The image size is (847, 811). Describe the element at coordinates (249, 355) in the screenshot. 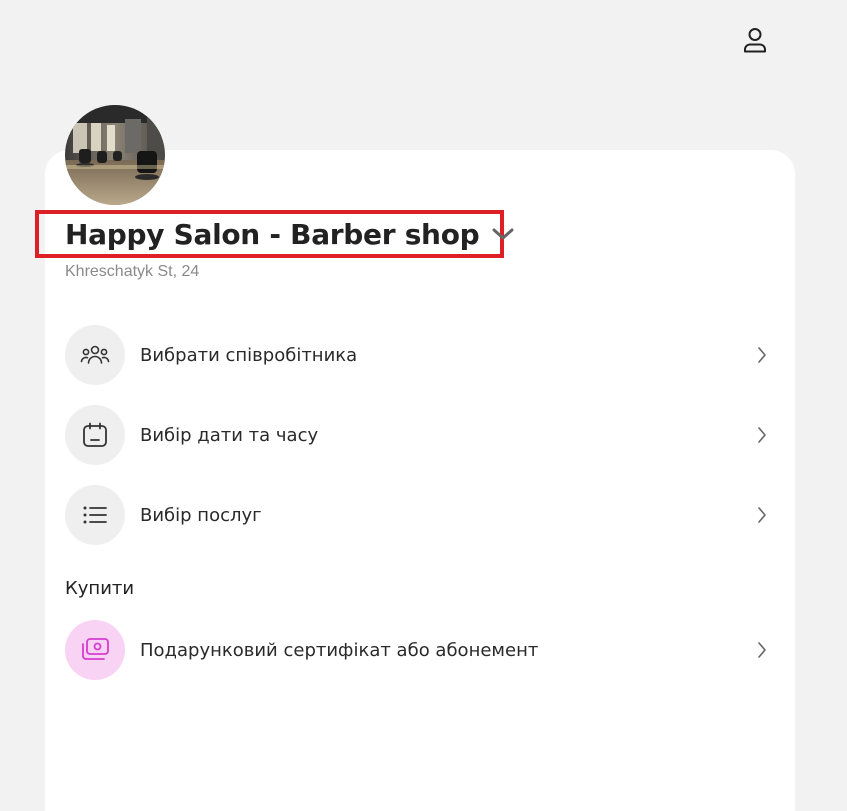

I see `menu-item-label: Вибрати співробітника` at that location.